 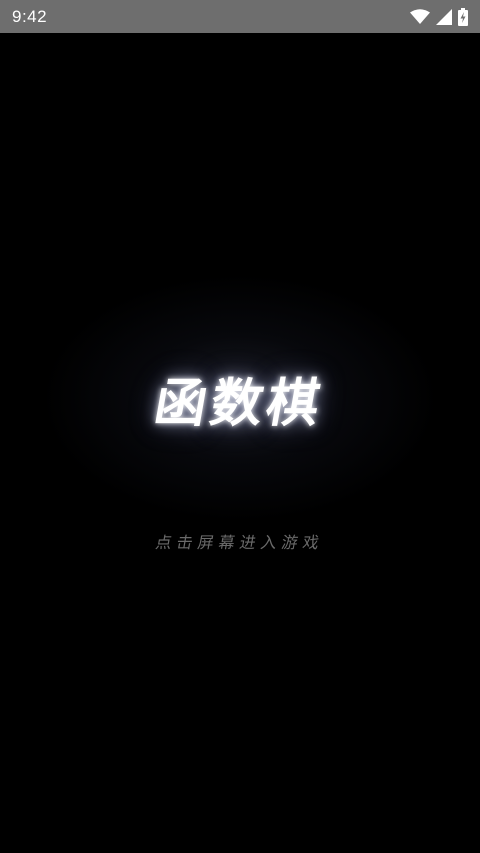 What do you see at coordinates (239, 404) in the screenshot?
I see `game-title: 函数棋` at bounding box center [239, 404].